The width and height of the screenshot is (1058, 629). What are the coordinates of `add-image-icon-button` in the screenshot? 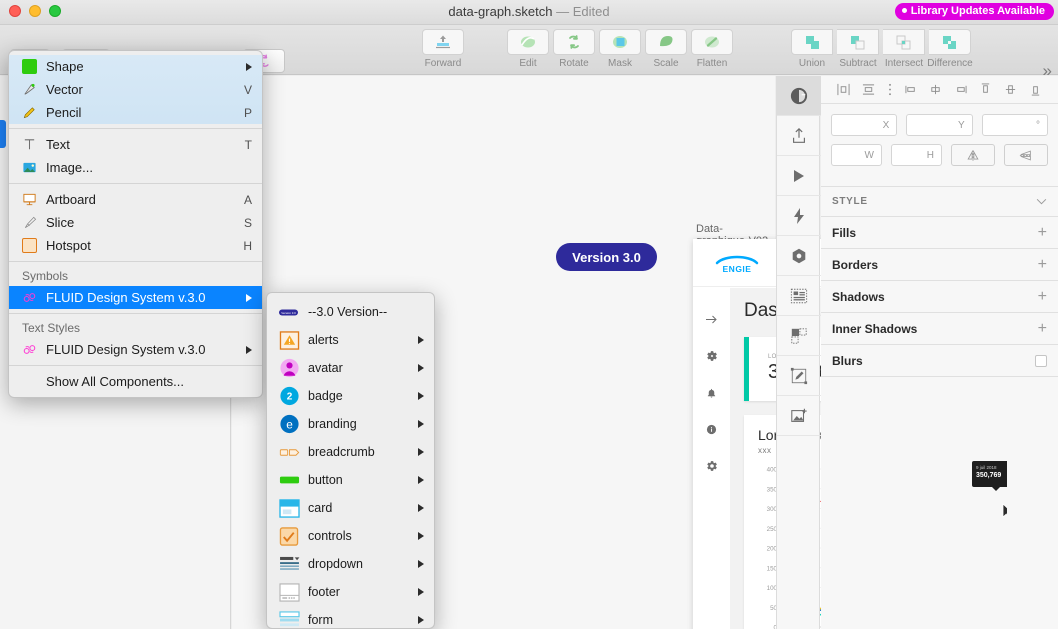 It's located at (799, 416).